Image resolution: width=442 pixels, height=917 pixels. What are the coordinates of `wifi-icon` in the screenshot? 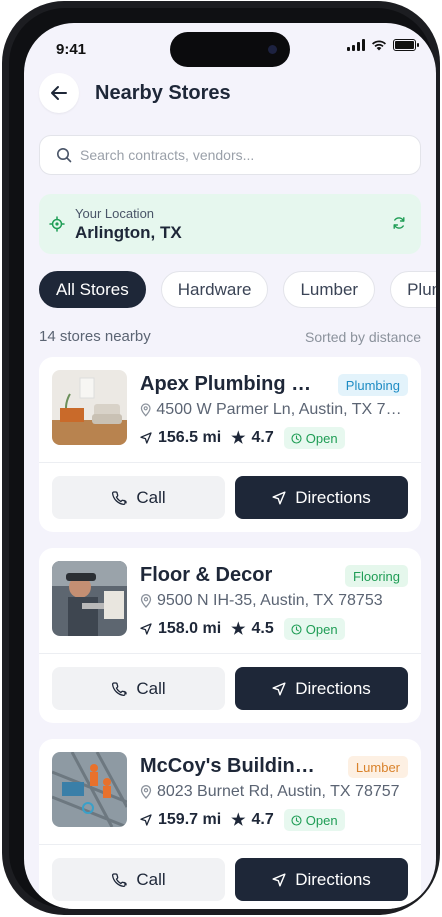 It's located at (379, 45).